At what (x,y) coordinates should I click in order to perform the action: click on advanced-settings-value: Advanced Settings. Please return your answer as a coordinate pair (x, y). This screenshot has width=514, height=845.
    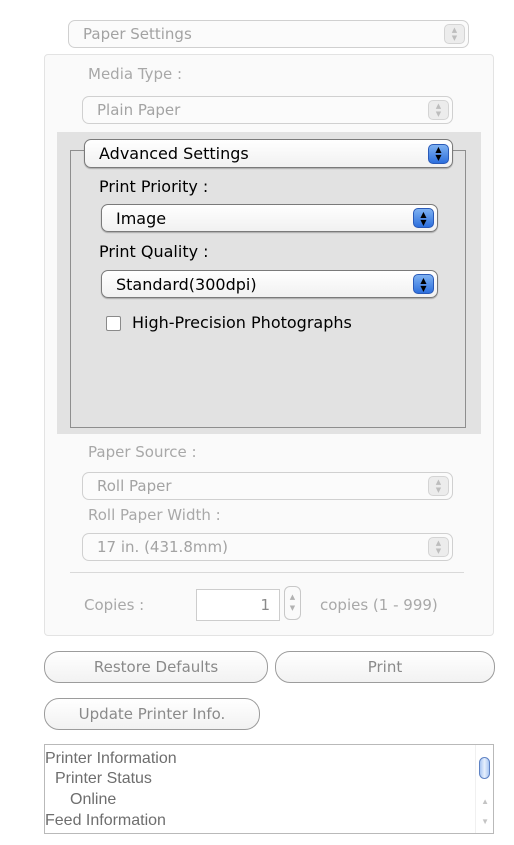
    Looking at the image, I should click on (174, 153).